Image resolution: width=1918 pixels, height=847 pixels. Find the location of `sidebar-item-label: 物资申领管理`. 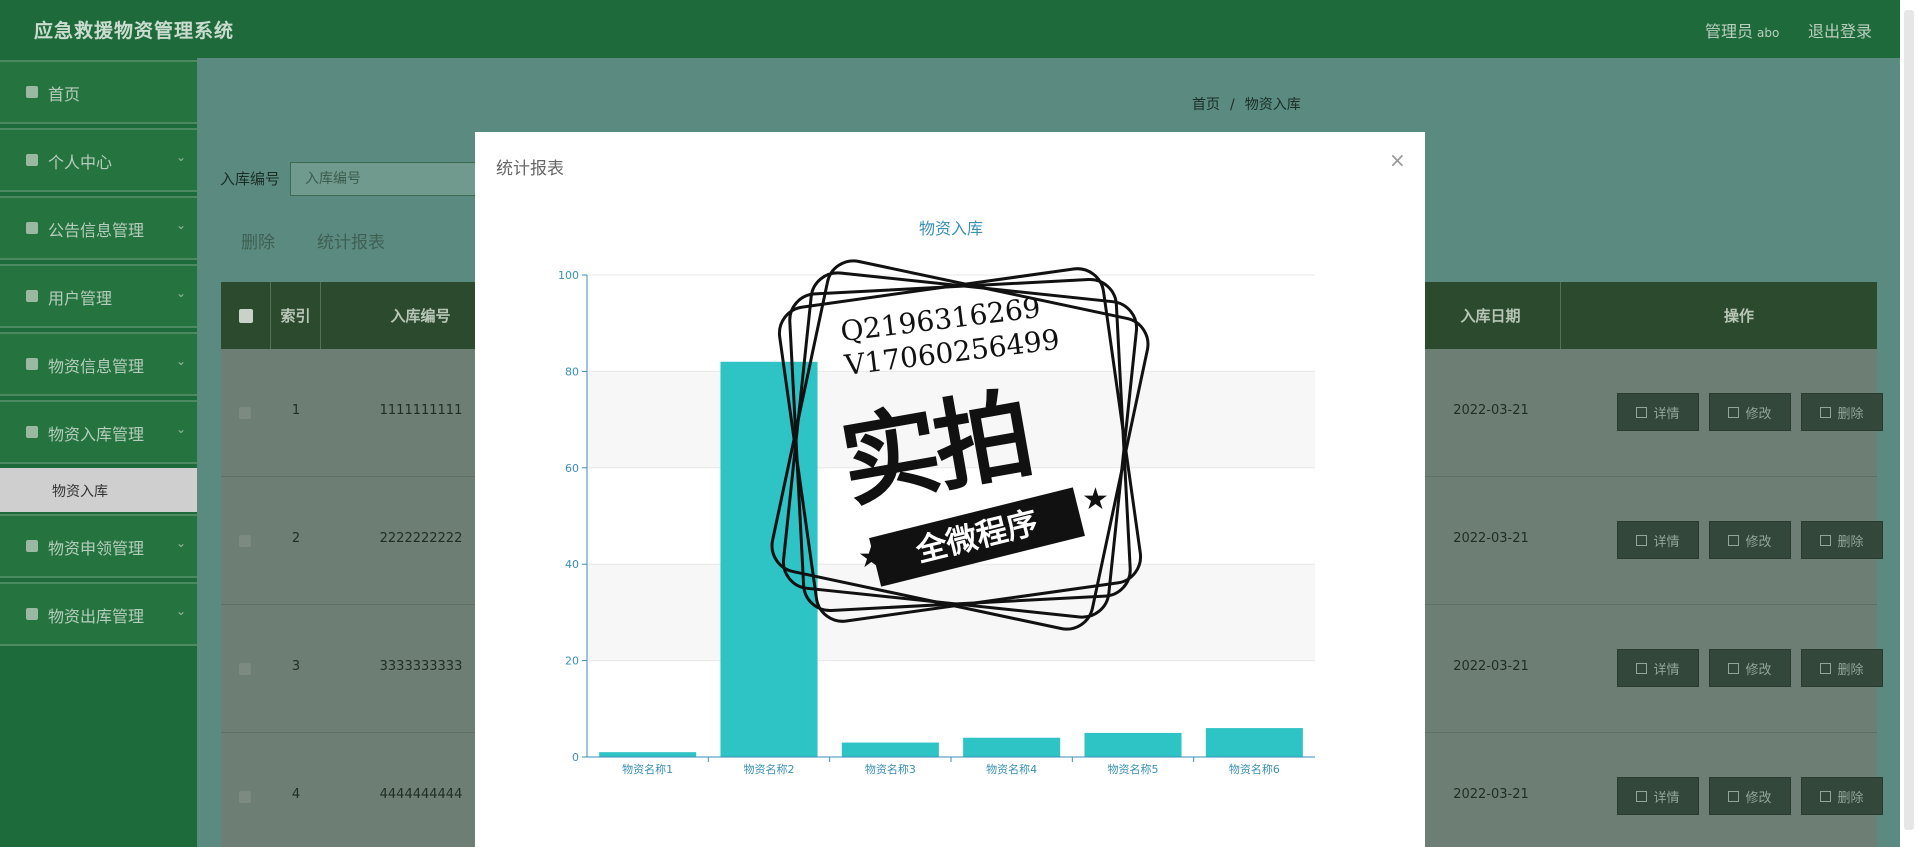

sidebar-item-label: 物资申领管理 is located at coordinates (96, 548).